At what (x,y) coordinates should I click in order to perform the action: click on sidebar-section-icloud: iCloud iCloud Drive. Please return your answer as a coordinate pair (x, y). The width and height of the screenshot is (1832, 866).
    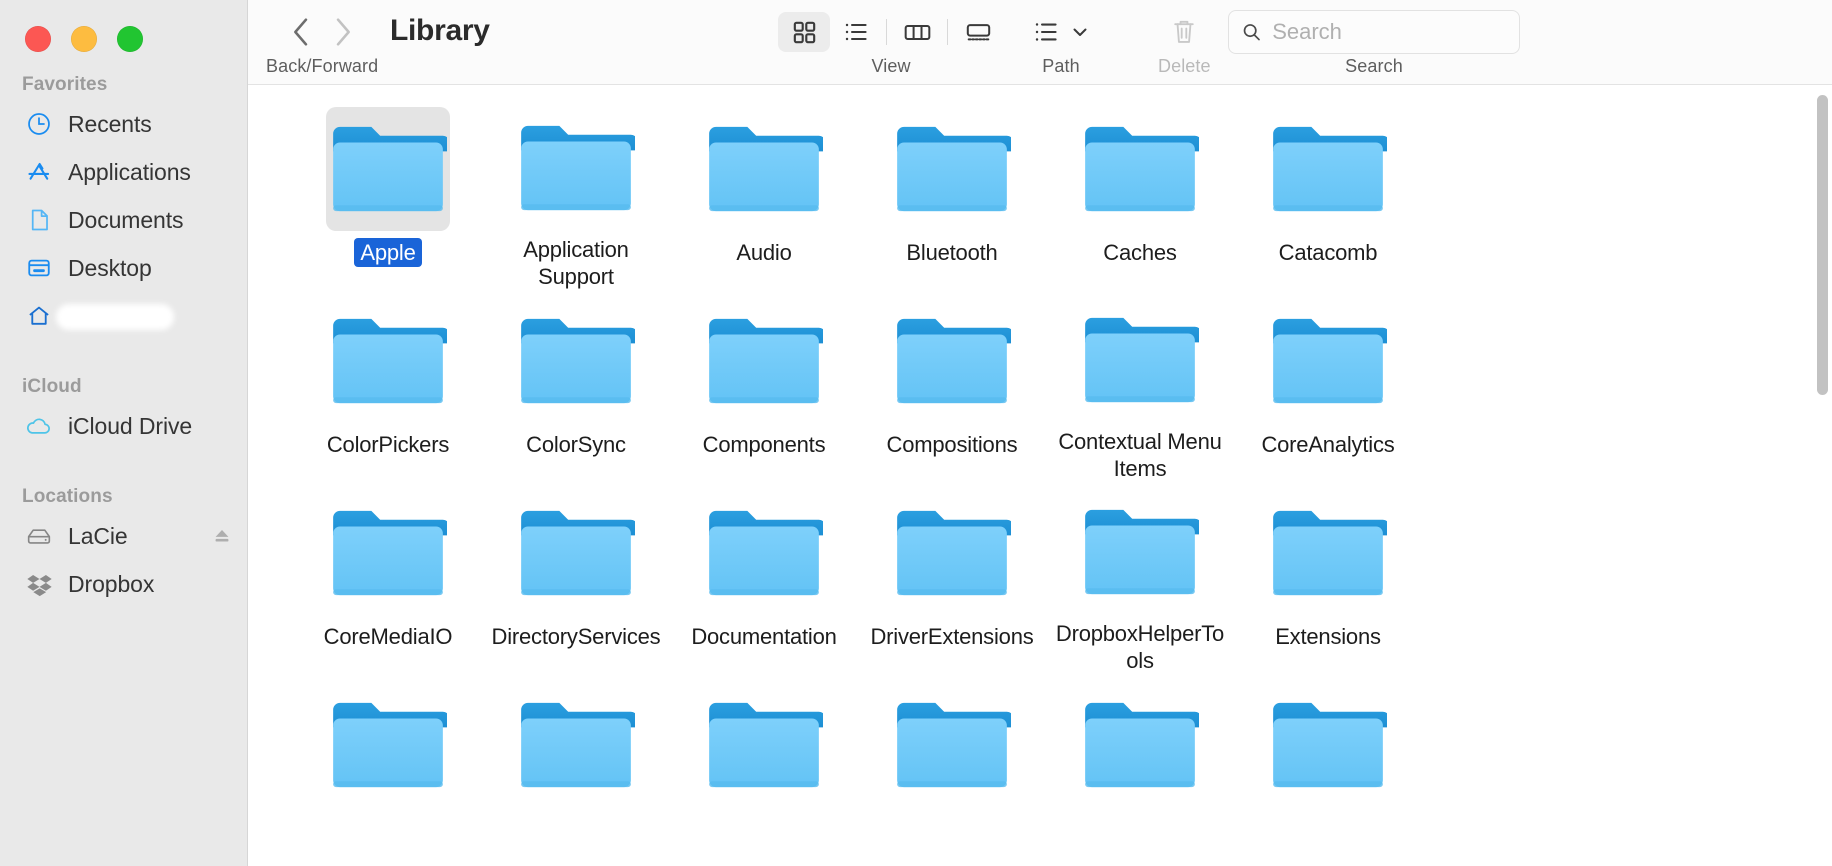
    Looking at the image, I should click on (123, 411).